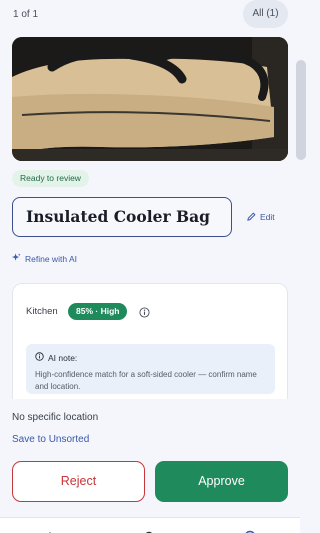  I want to click on info-circle-icon, so click(39, 357).